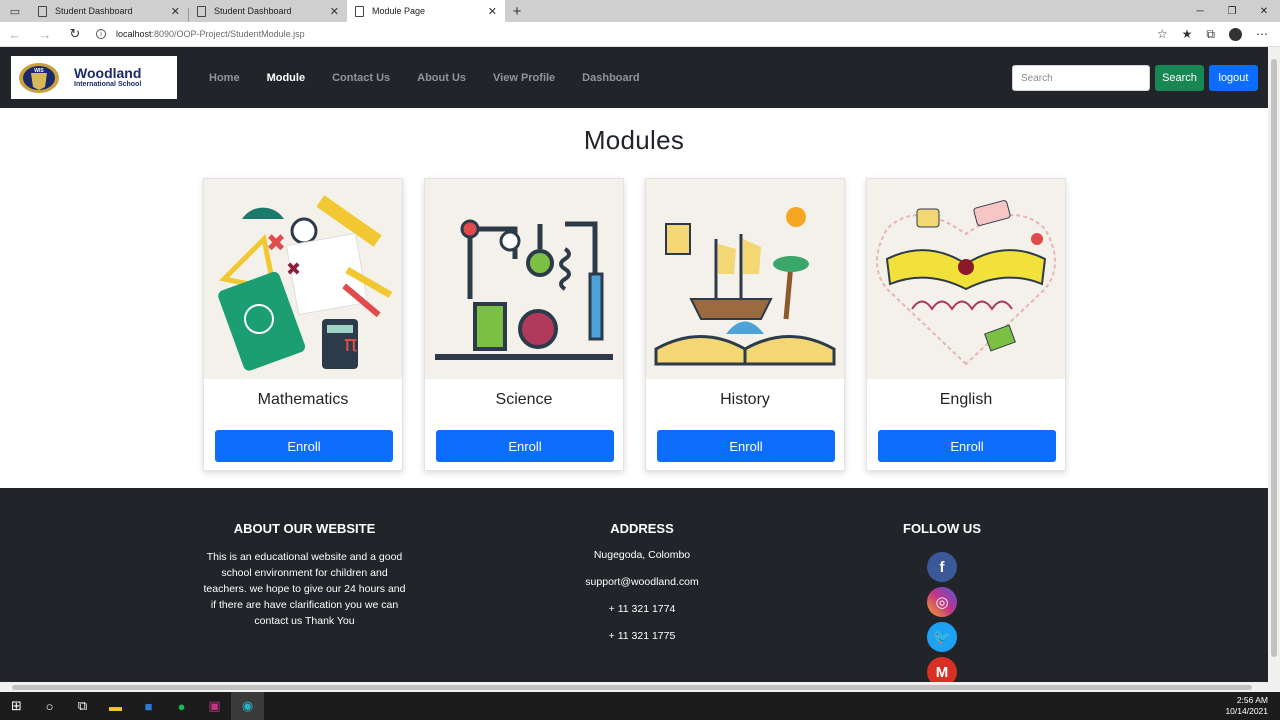 Image resolution: width=1280 pixels, height=720 pixels. What do you see at coordinates (304, 446) in the screenshot?
I see `enroll-button-mathematics: Enroll` at bounding box center [304, 446].